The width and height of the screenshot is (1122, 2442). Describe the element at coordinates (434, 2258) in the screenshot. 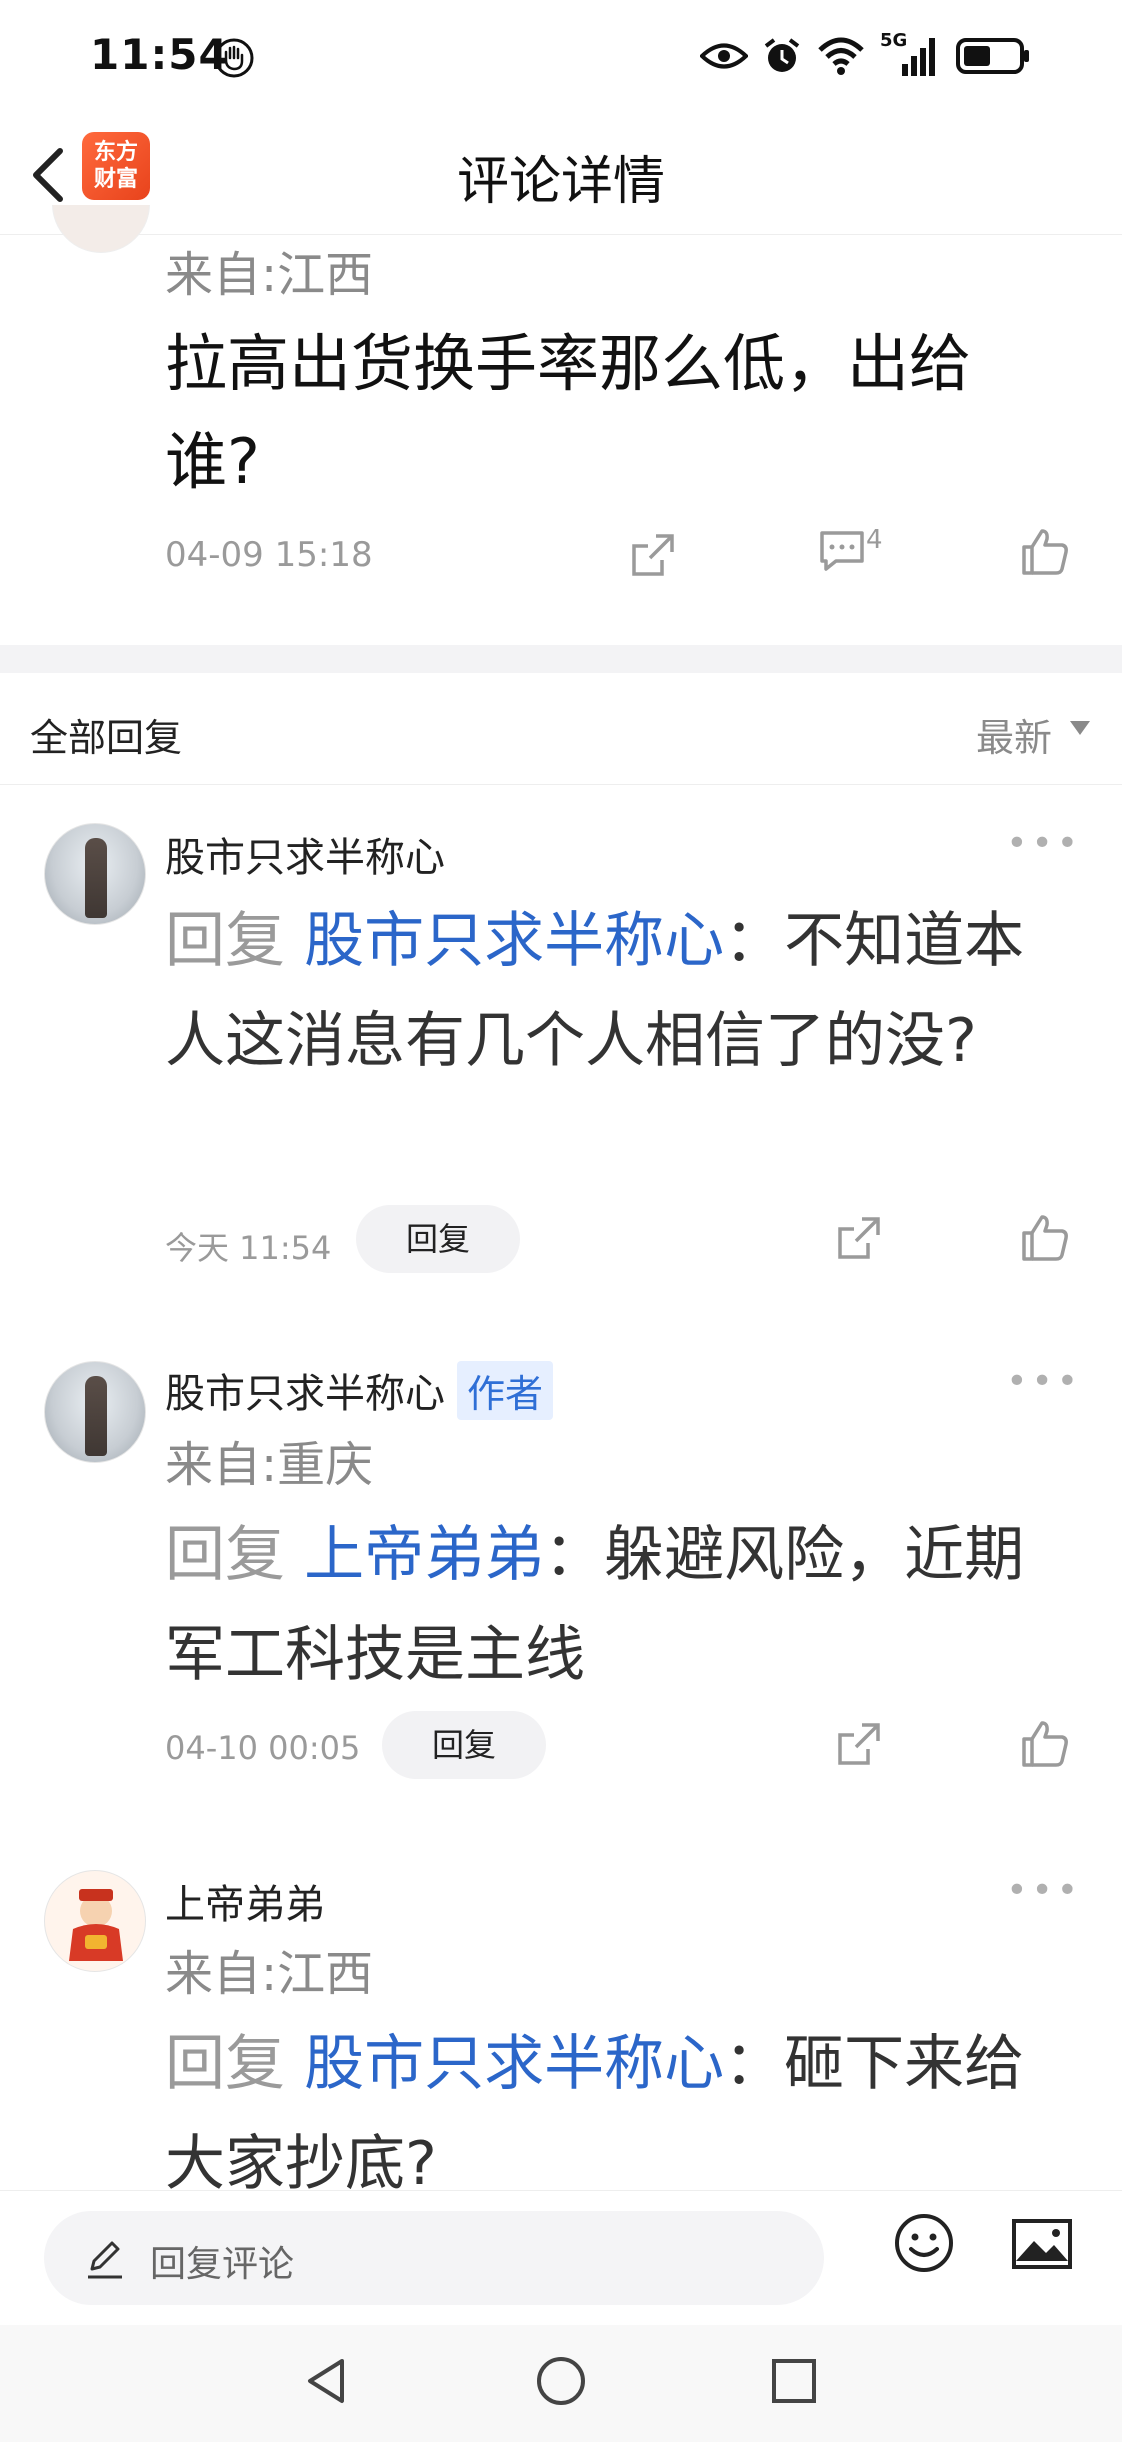

I see `reply-input: 回复评论` at that location.